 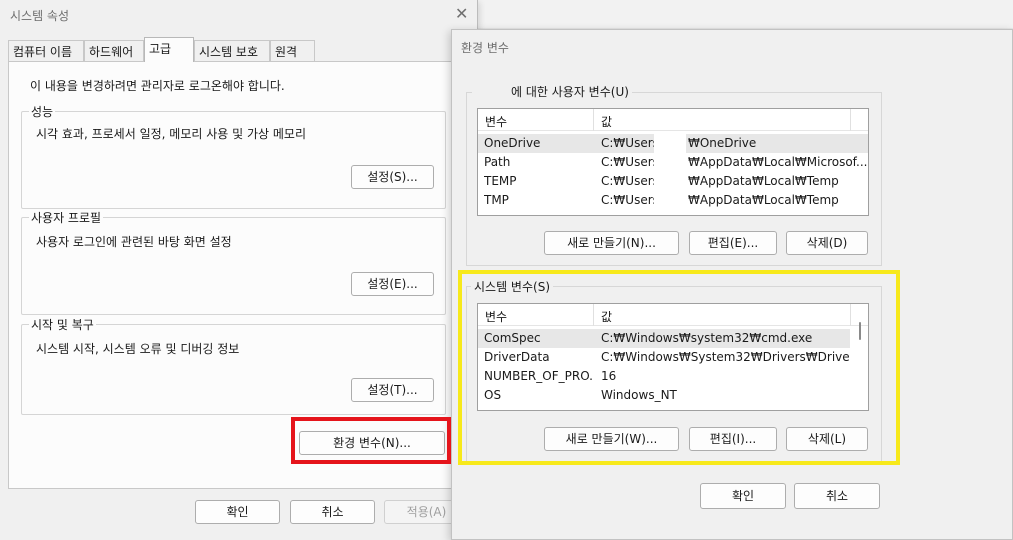 I want to click on tab-system-protection: 시스템 보호, so click(x=232, y=50).